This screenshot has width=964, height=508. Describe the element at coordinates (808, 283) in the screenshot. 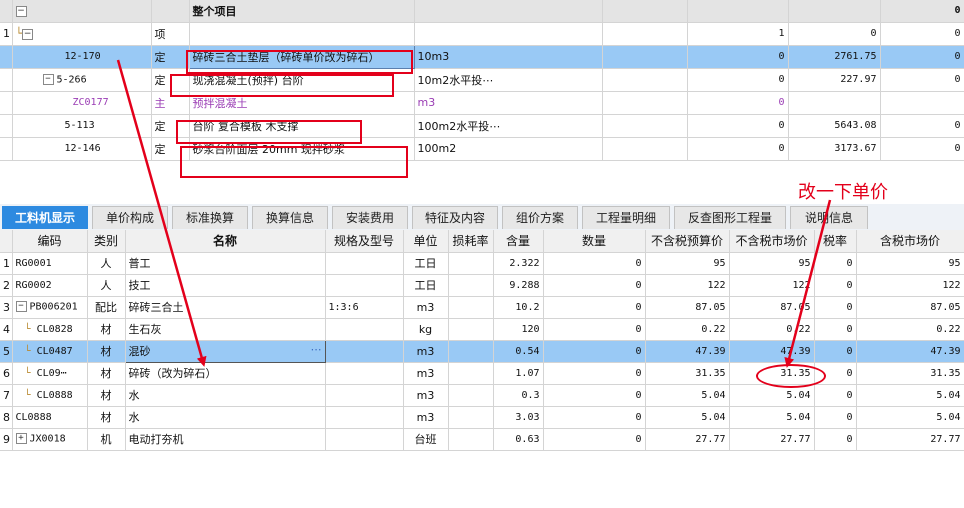

I see `arrow-to-market-price` at that location.